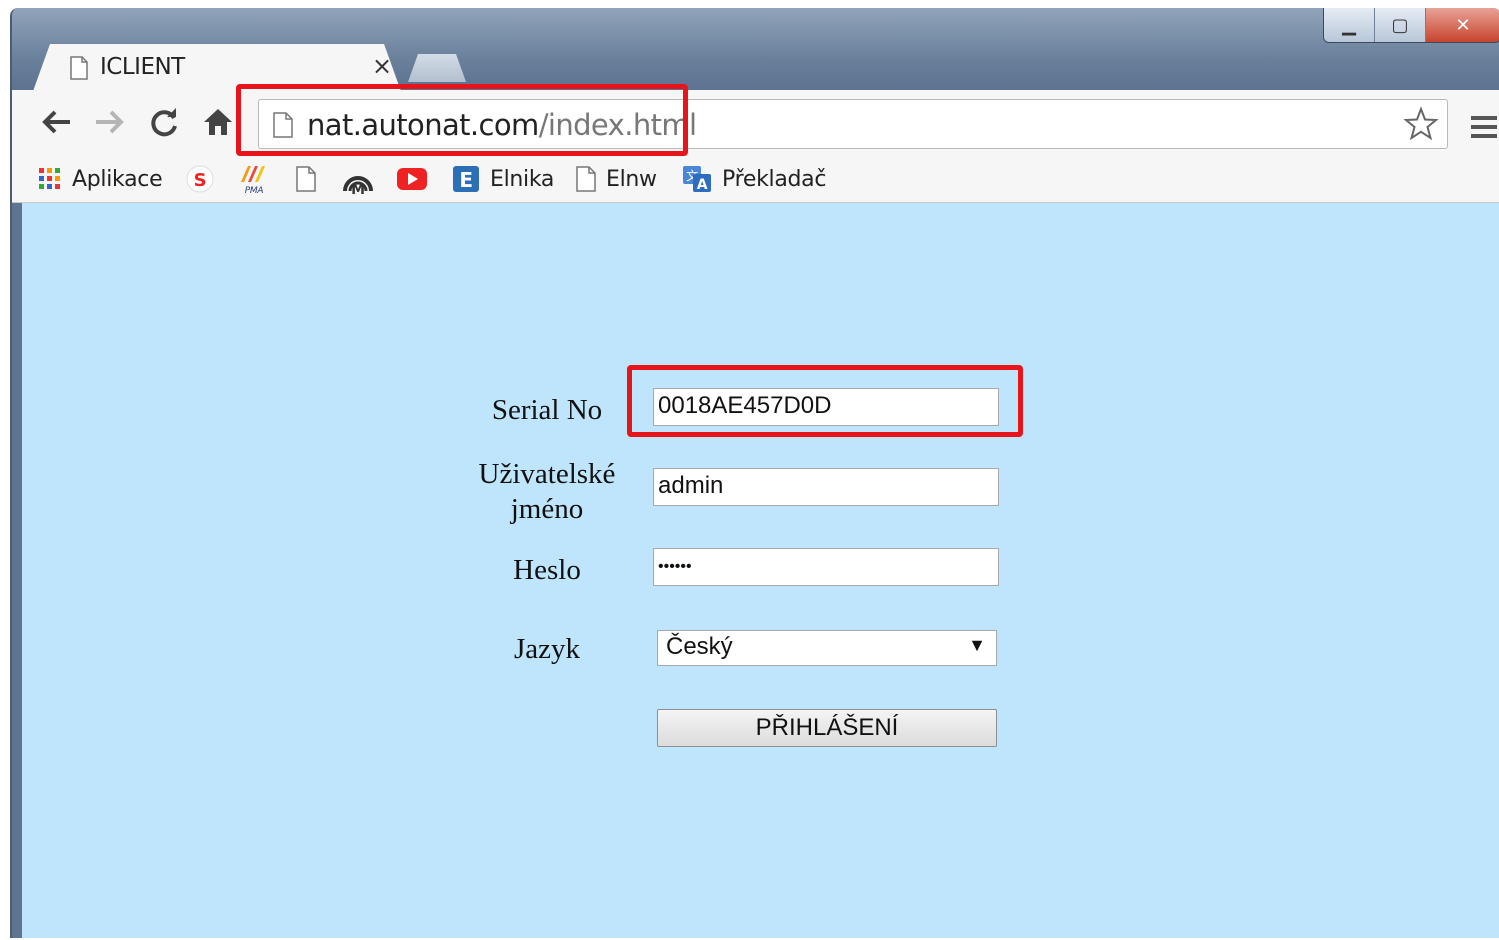 This screenshot has height=940, width=1499. I want to click on home-icon, so click(218, 122).